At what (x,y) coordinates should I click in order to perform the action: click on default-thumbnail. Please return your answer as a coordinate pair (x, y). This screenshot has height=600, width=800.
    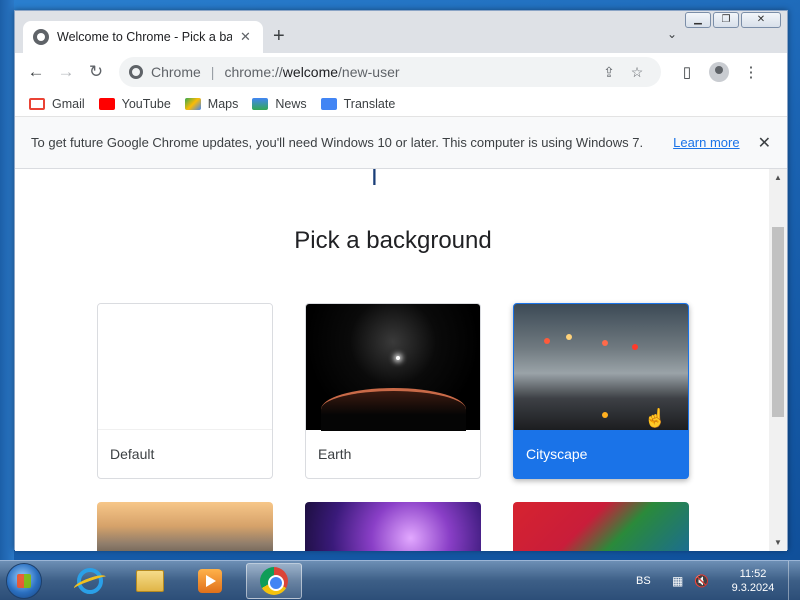
    Looking at the image, I should click on (185, 367).